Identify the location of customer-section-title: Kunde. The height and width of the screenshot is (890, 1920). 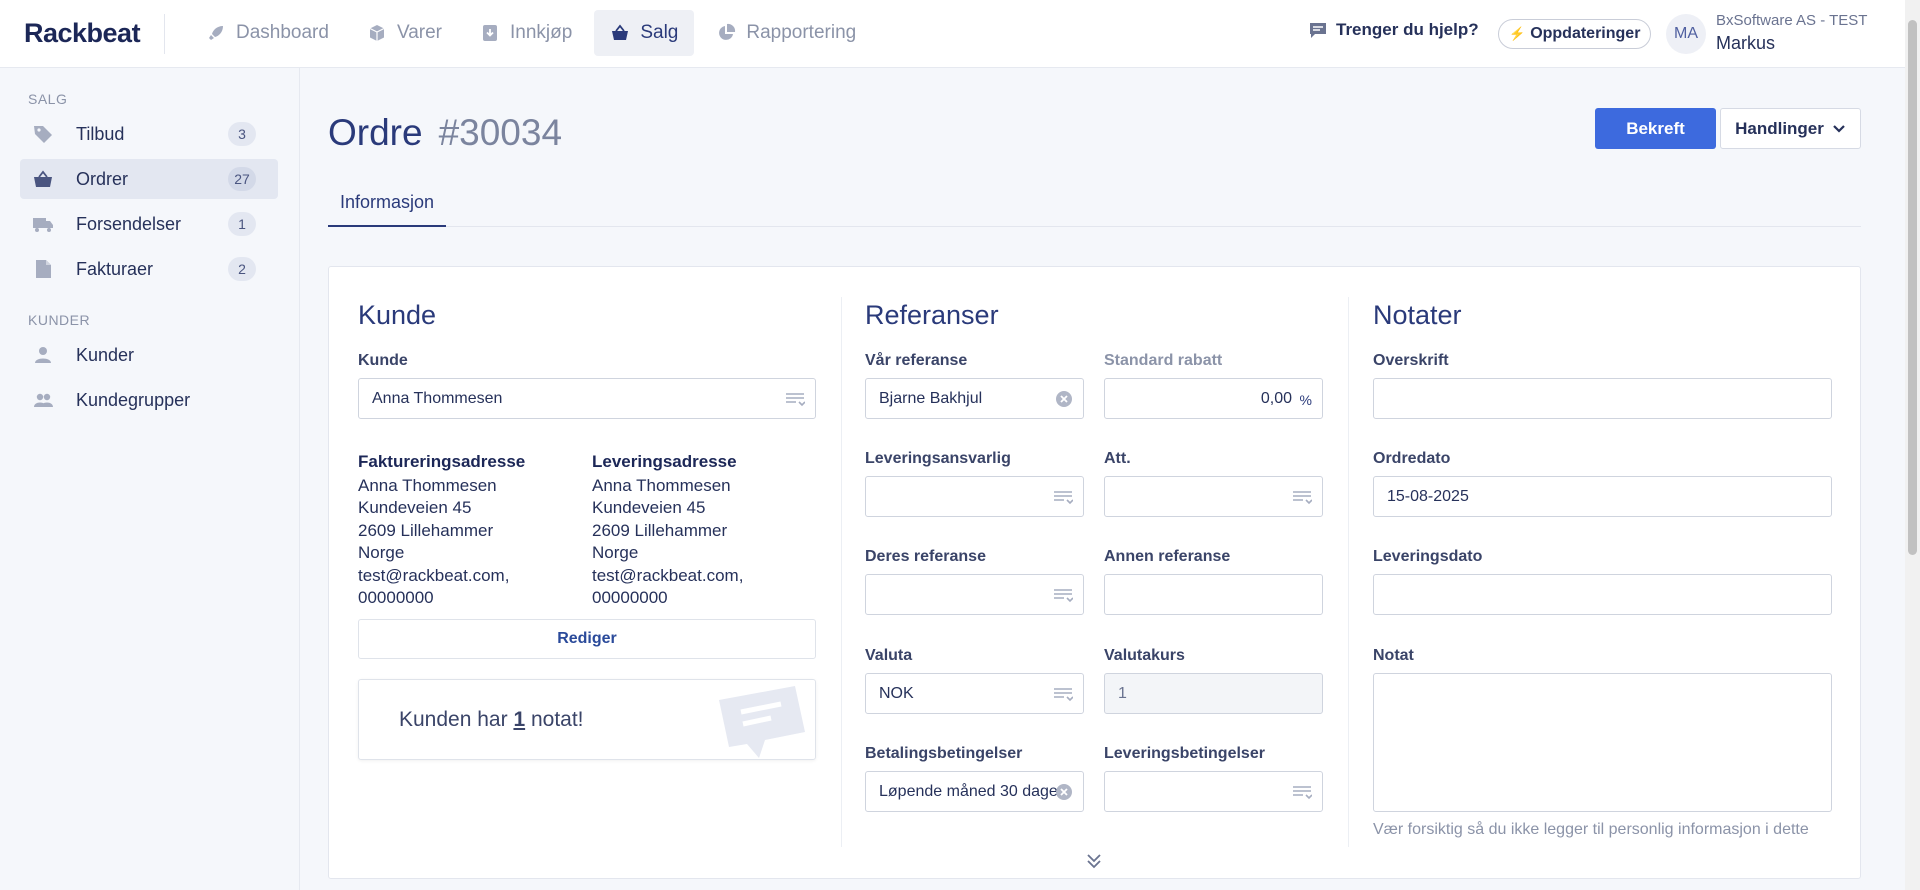
(397, 315).